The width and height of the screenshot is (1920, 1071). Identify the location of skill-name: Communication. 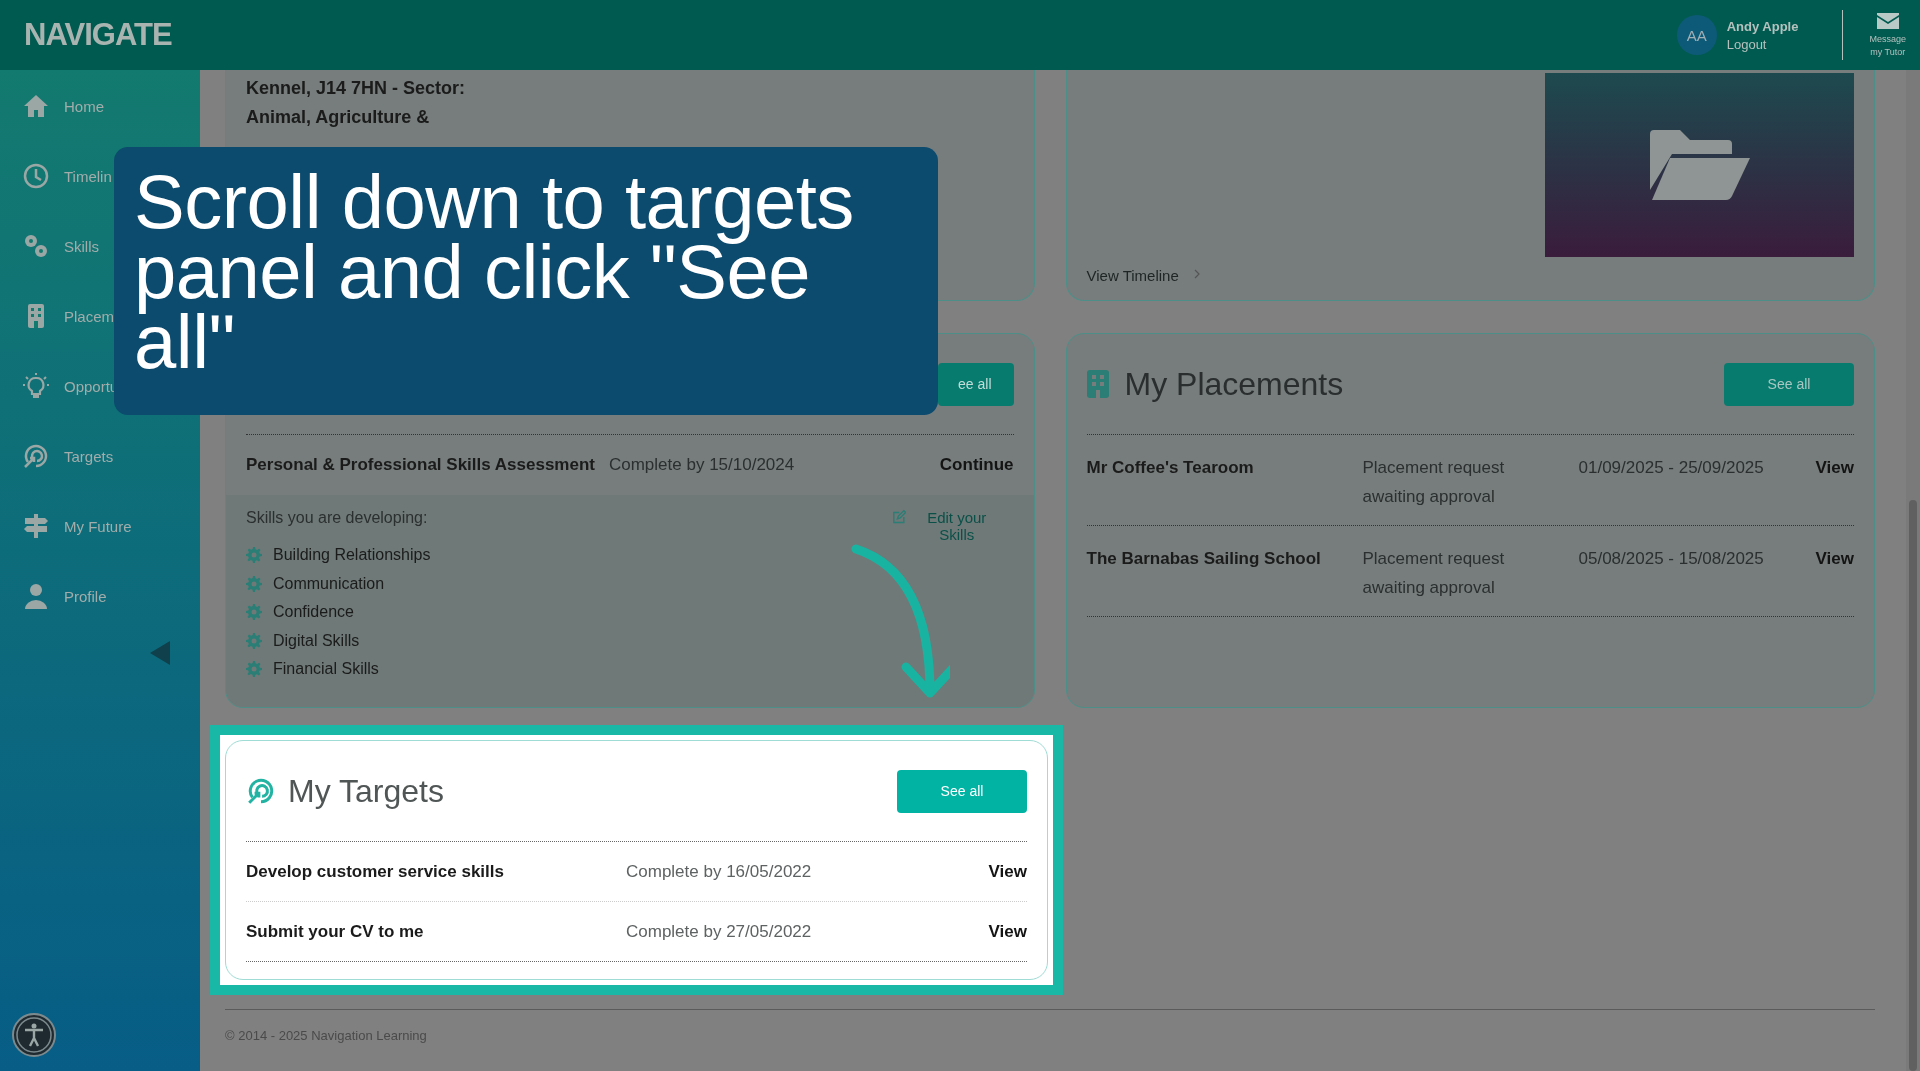
(329, 583).